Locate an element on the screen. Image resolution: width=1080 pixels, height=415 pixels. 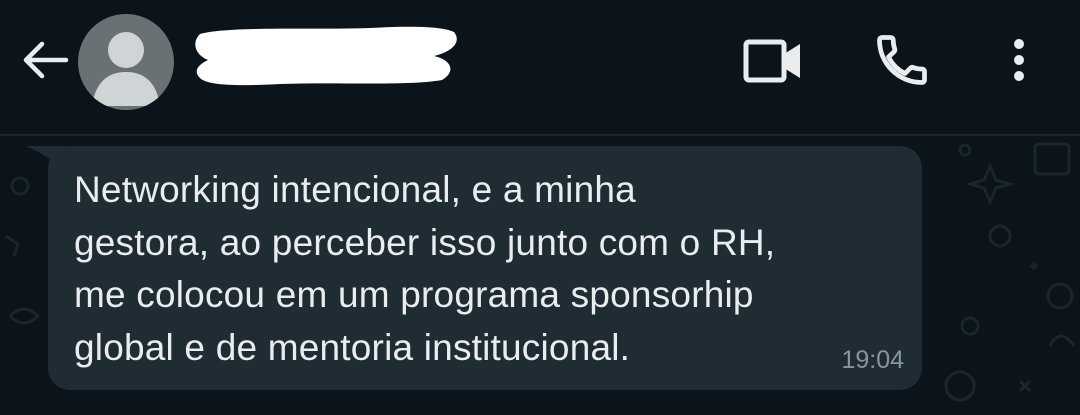
video-call-button is located at coordinates (771, 61).